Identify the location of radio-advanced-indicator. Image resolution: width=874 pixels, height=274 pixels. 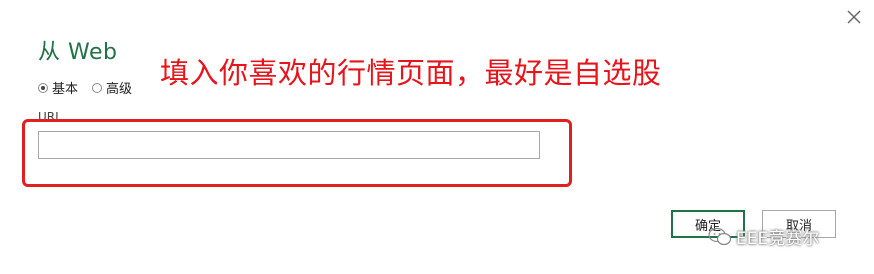
(97, 87).